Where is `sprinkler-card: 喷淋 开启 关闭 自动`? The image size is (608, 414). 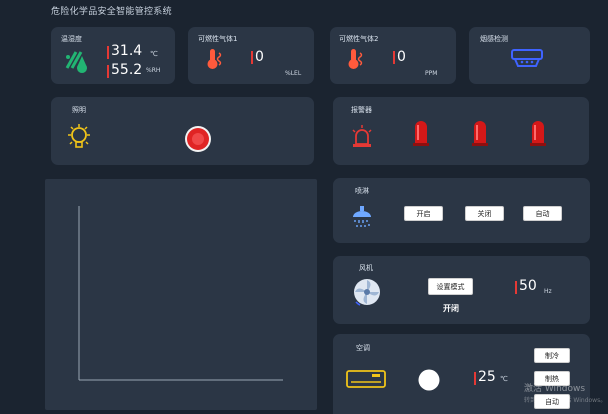 sprinkler-card: 喷淋 开启 关闭 自动 is located at coordinates (461, 210).